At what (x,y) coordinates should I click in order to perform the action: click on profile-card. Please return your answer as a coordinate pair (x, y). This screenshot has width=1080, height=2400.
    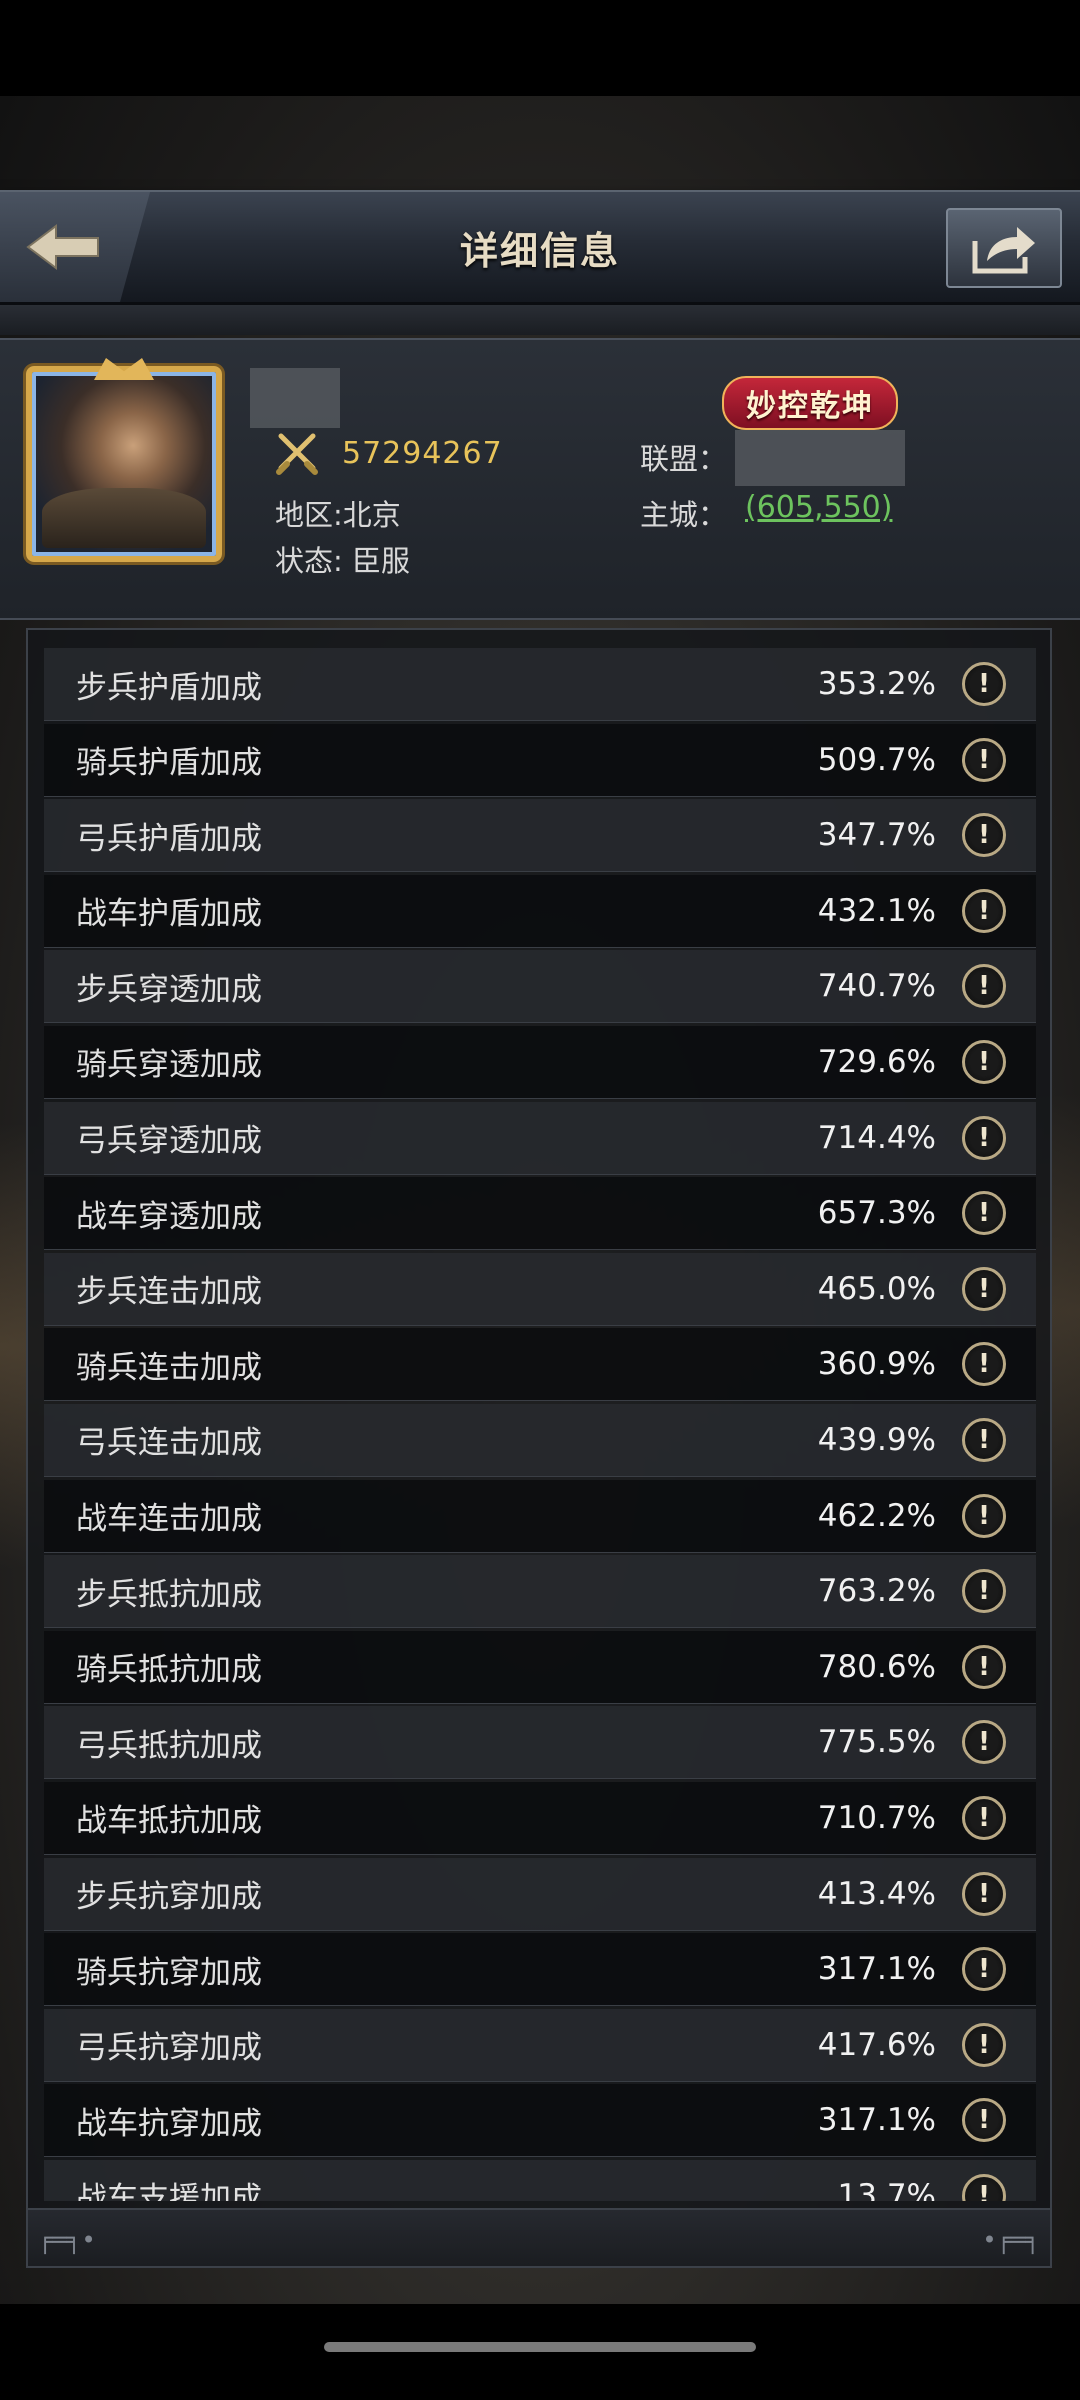
    Looking at the image, I should click on (540, 479).